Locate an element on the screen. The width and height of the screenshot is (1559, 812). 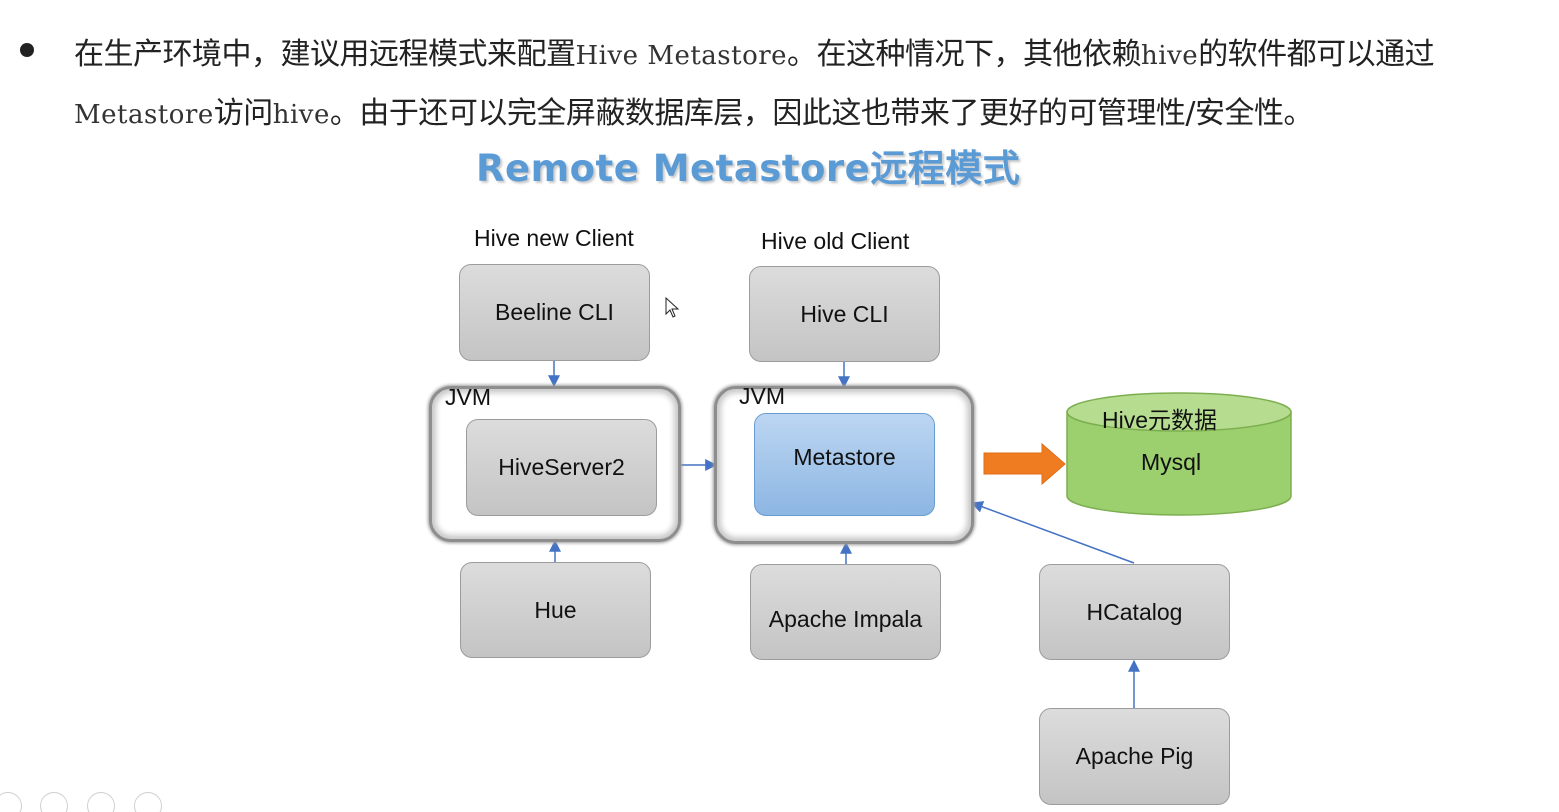
beeline-cli-box: Beeline CLI is located at coordinates (554, 312).